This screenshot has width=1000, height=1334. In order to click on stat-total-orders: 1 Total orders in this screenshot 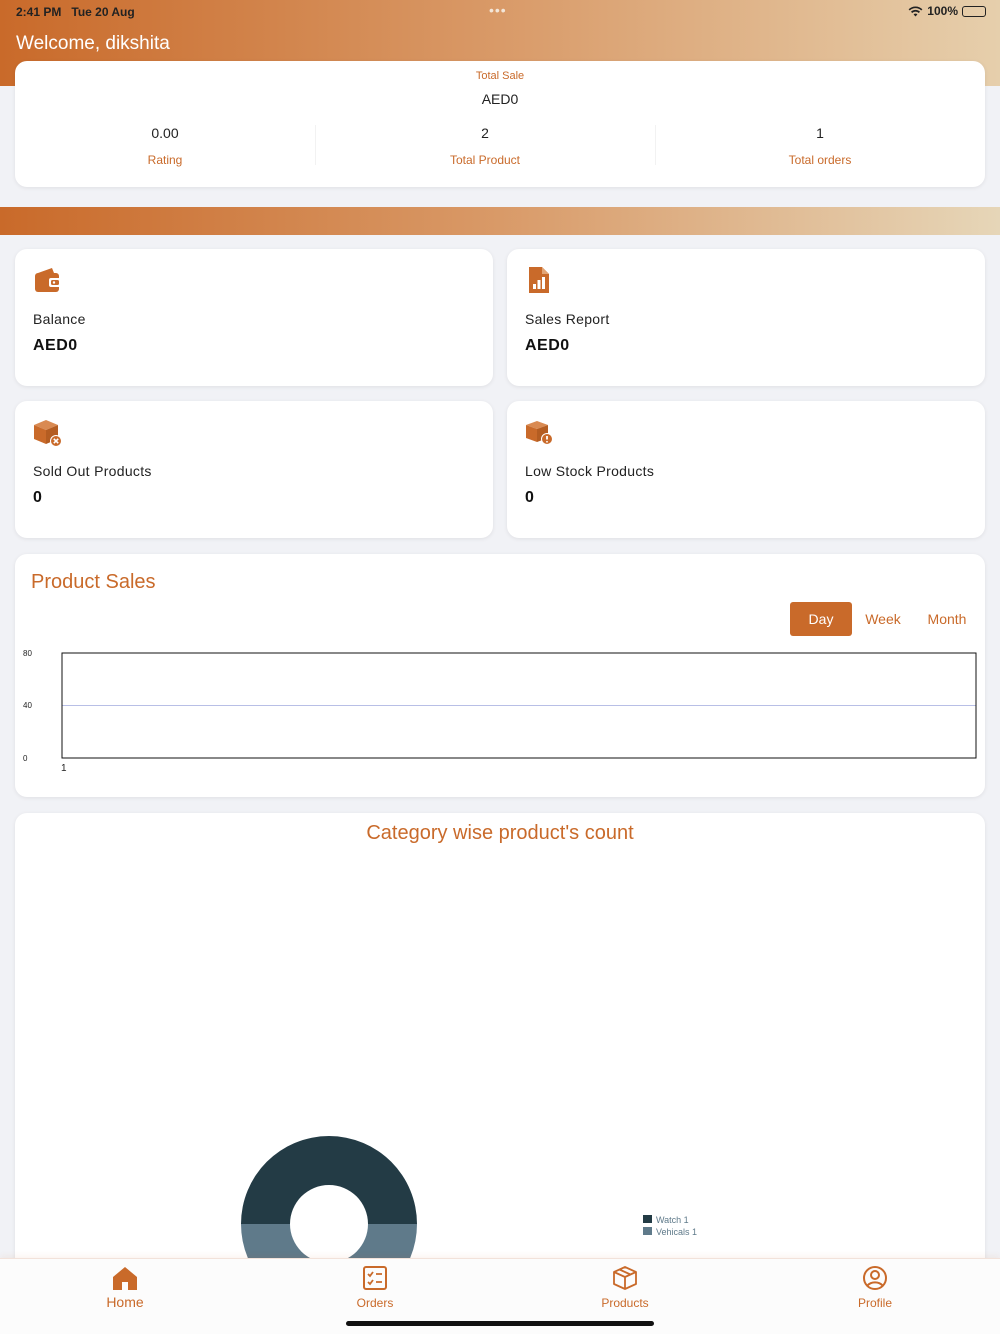, I will do `click(820, 146)`.